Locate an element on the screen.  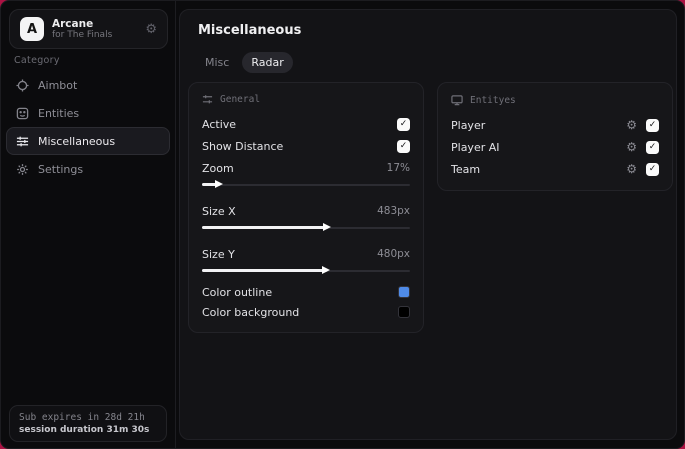
sidebar-item-miscellaneous: Miscellaneous is located at coordinates (88, 141).